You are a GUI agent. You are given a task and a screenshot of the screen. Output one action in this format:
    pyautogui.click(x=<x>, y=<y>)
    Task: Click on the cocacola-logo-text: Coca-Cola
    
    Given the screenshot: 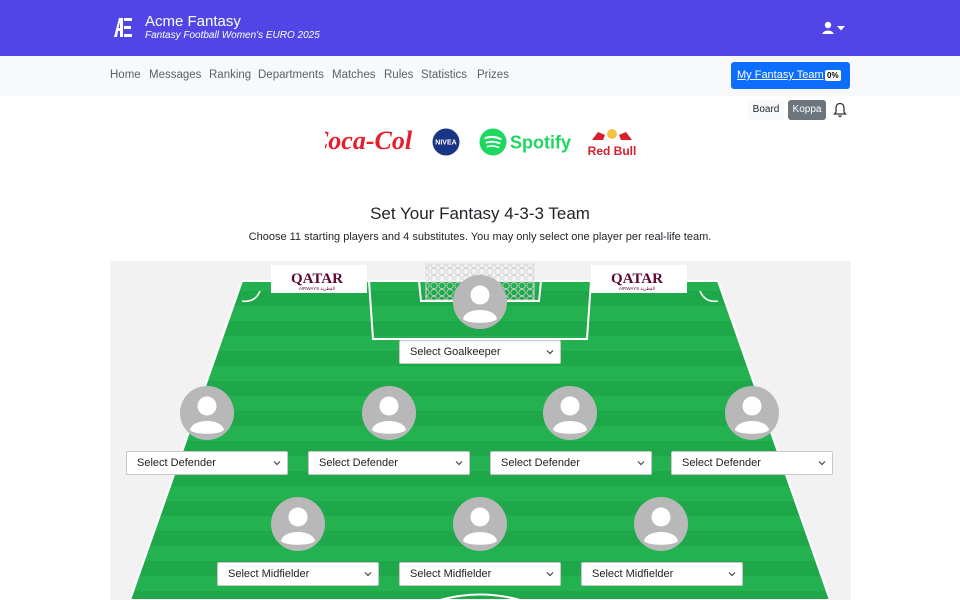 What is the action you would take?
    pyautogui.click(x=368, y=140)
    